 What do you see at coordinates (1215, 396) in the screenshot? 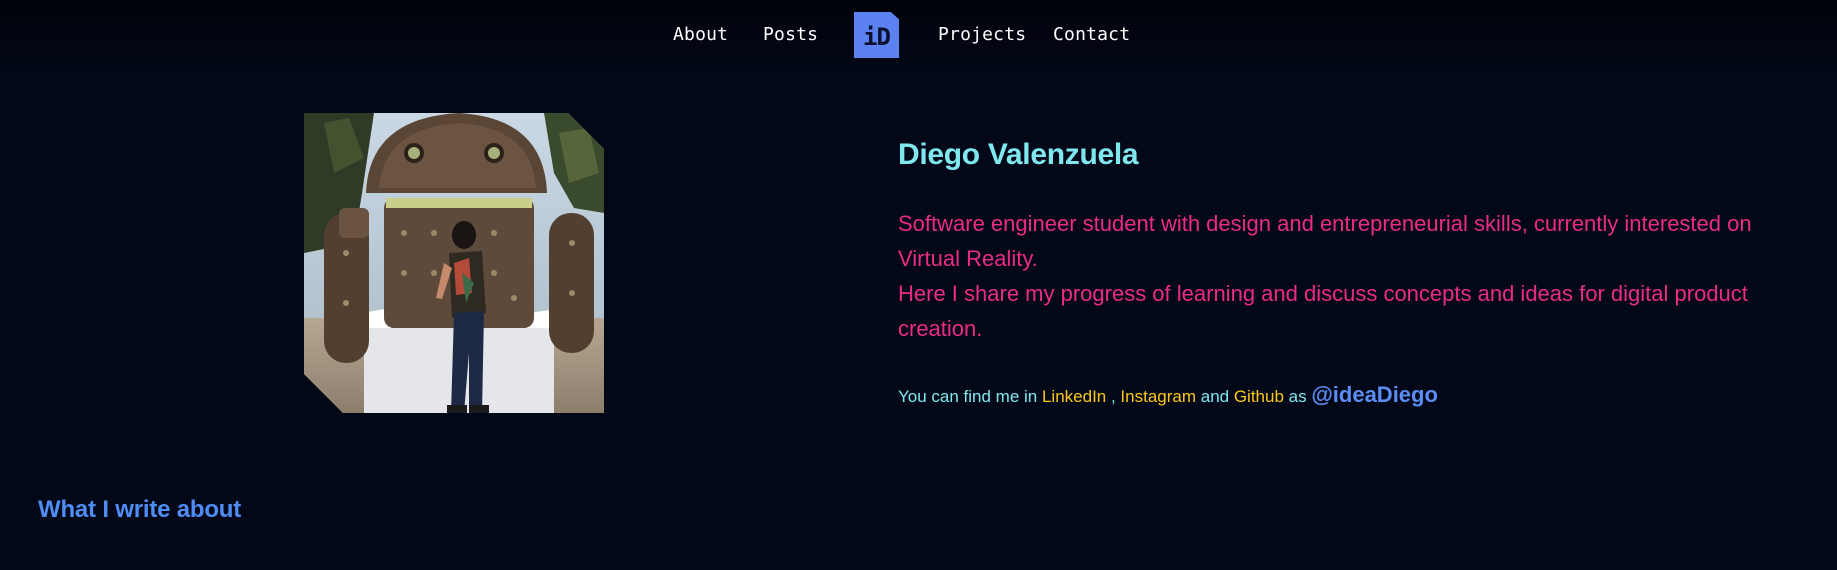
I see `and-separator: and` at bounding box center [1215, 396].